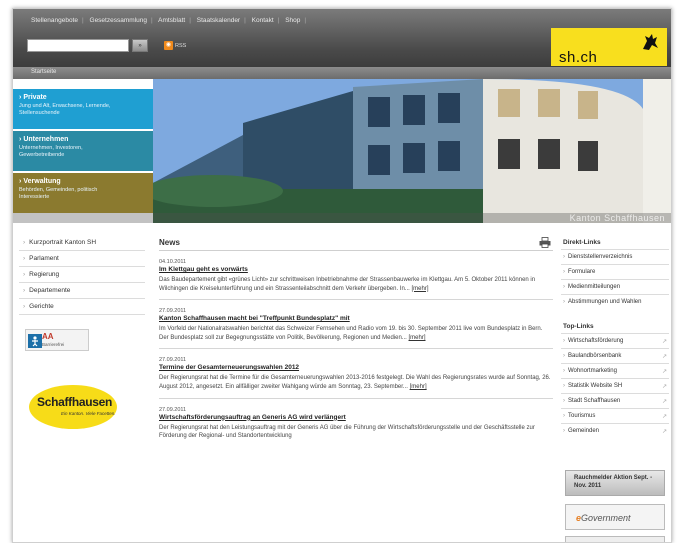 The height and width of the screenshot is (543, 683). I want to click on rauchmelder-banner: Rauchmelder Aktion Sept. - Nov. 2011, so click(615, 483).